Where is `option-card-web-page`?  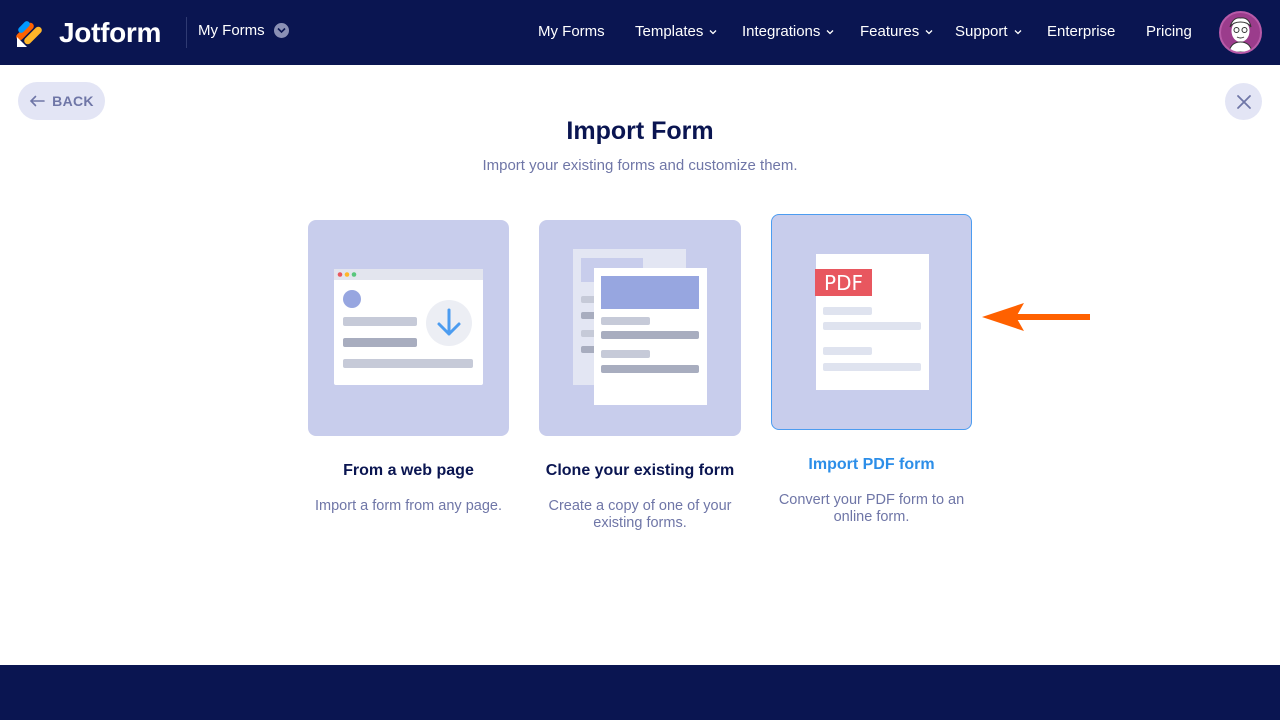 option-card-web-page is located at coordinates (408, 328).